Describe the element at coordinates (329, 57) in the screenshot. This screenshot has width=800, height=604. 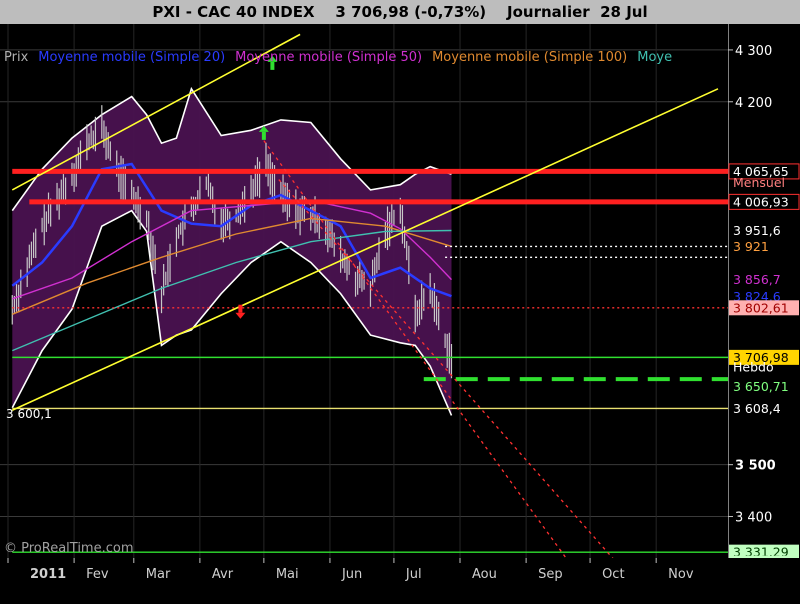
I see `legend-item: Moyenne mobile (Simple 50)` at that location.